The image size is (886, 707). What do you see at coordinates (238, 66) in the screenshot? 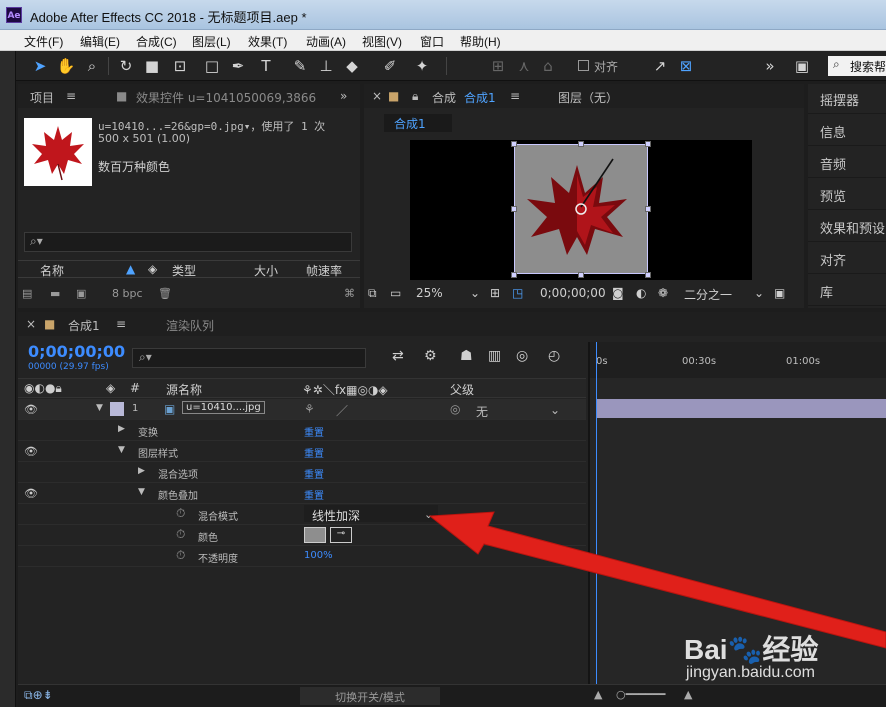
I see `pen-tool-icon: ✒` at bounding box center [238, 66].